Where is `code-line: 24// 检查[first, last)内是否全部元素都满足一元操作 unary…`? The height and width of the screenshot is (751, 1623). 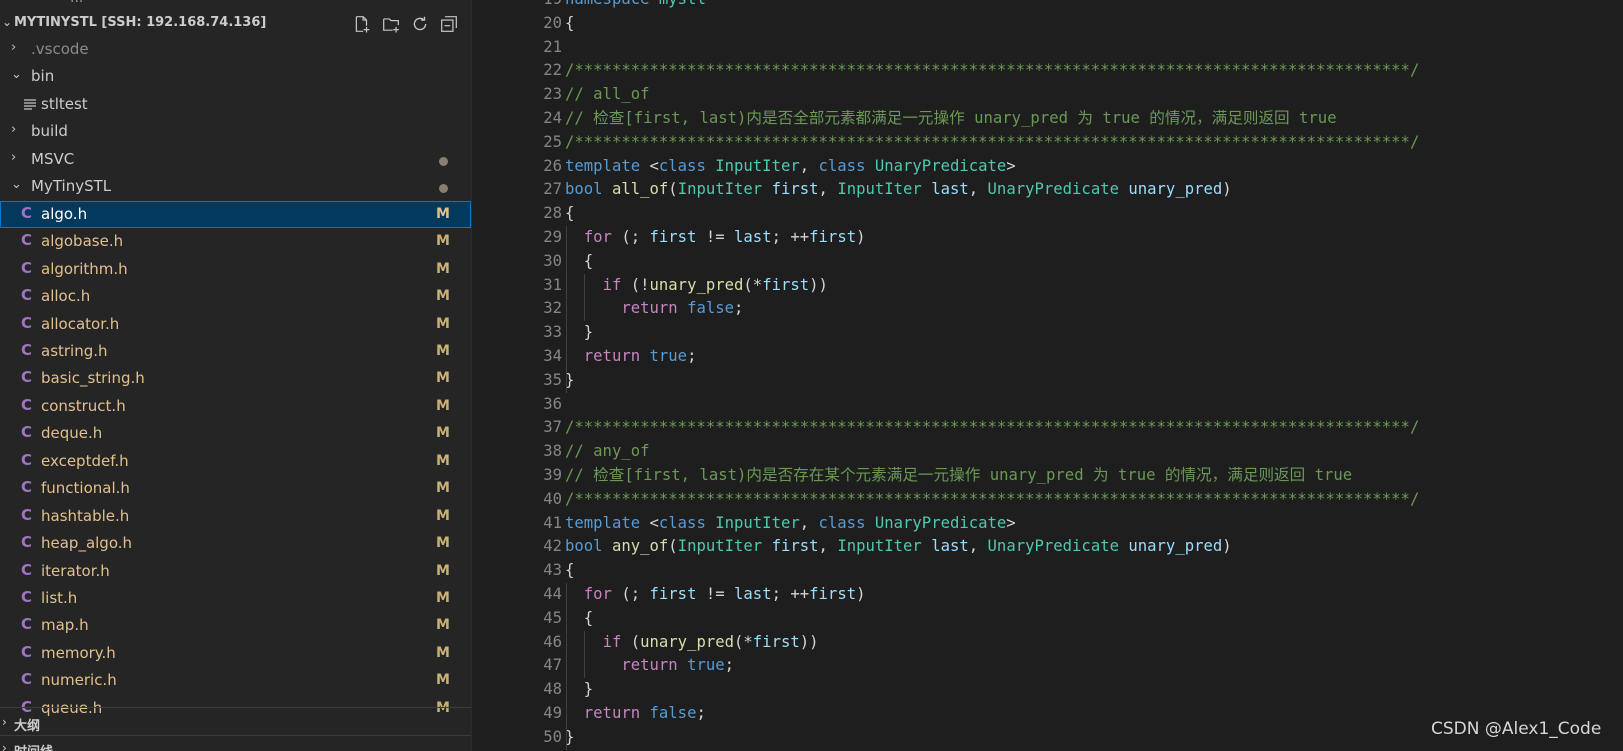
code-line: 24// 检查[first, last)内是否全部元素都满足一元操作 unary… is located at coordinates (1047, 119).